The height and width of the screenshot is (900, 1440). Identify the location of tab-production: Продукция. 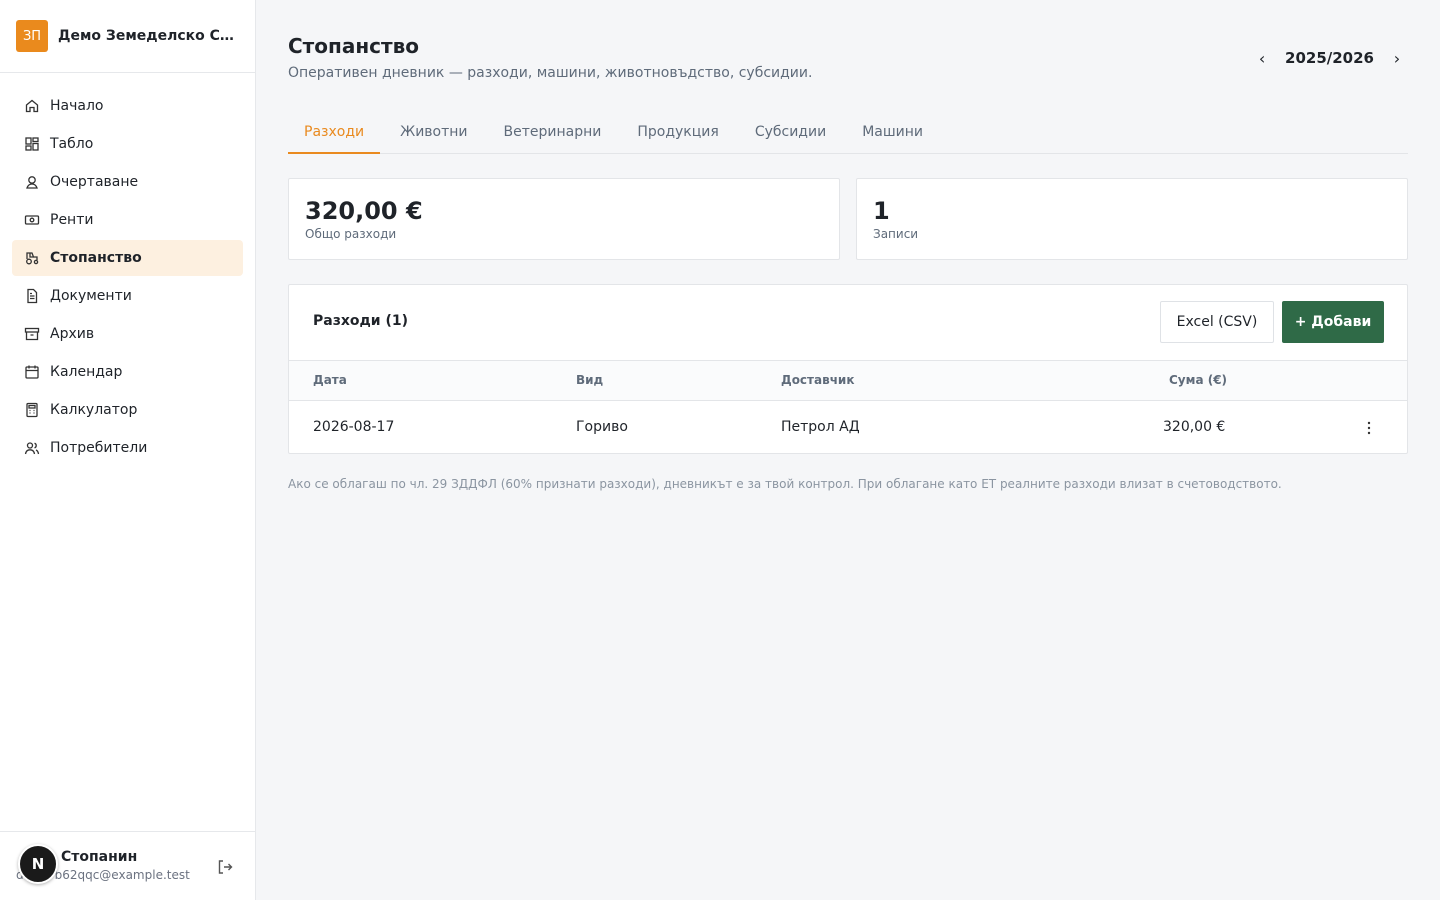
(677, 134).